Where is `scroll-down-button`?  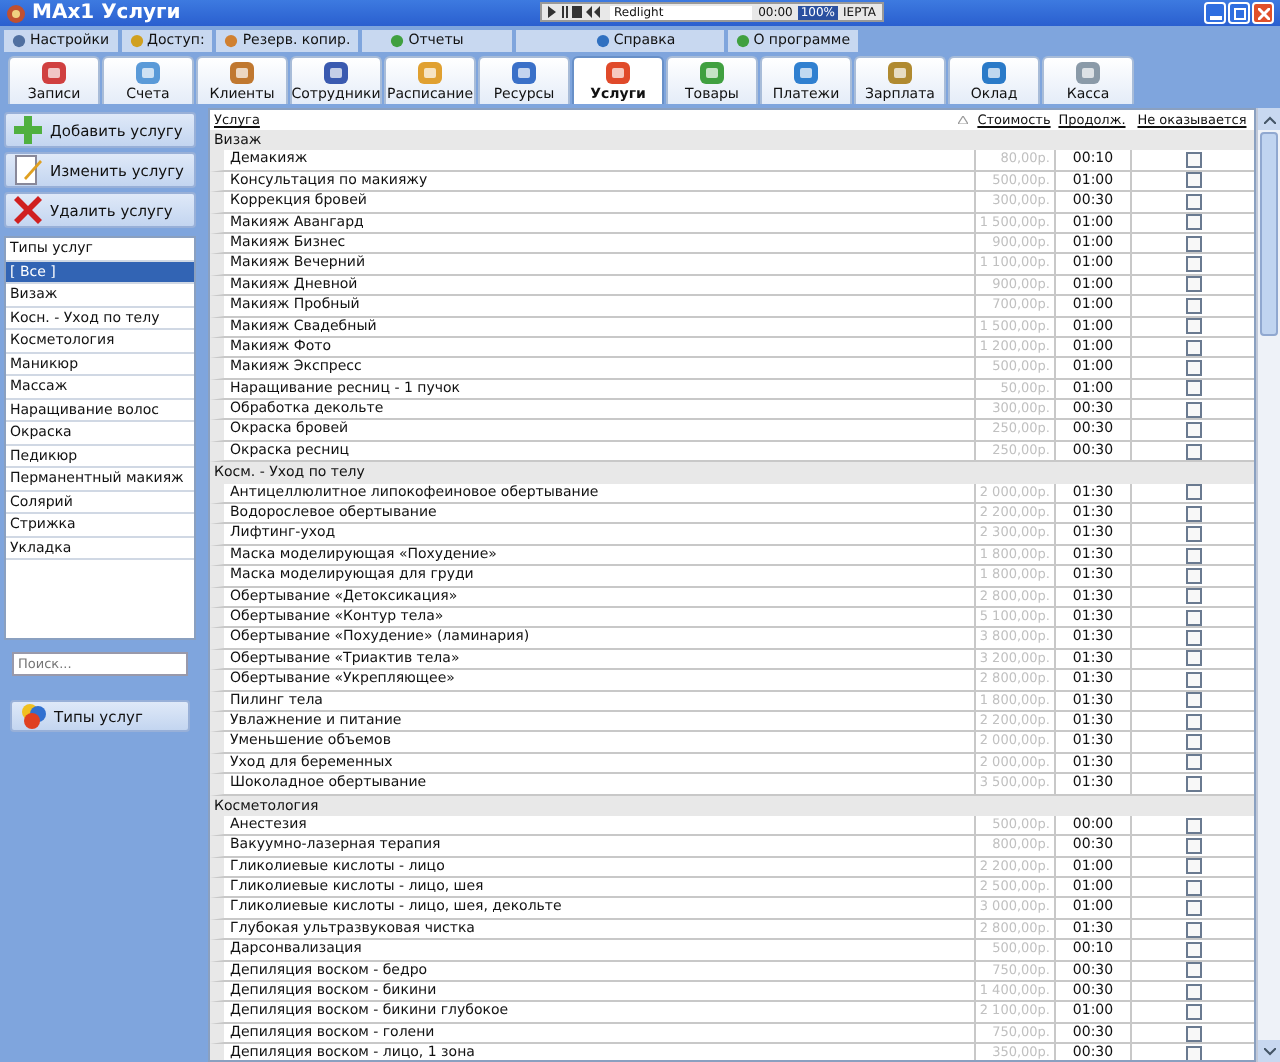
scroll-down-button is located at coordinates (1269, 1051).